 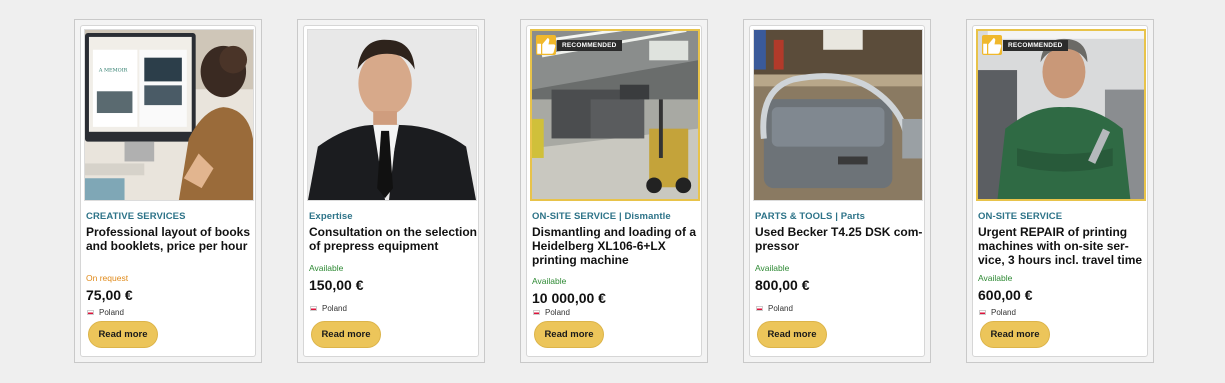 What do you see at coordinates (810, 216) in the screenshot?
I see `card-category: PARTS & TOOLS | Parts` at bounding box center [810, 216].